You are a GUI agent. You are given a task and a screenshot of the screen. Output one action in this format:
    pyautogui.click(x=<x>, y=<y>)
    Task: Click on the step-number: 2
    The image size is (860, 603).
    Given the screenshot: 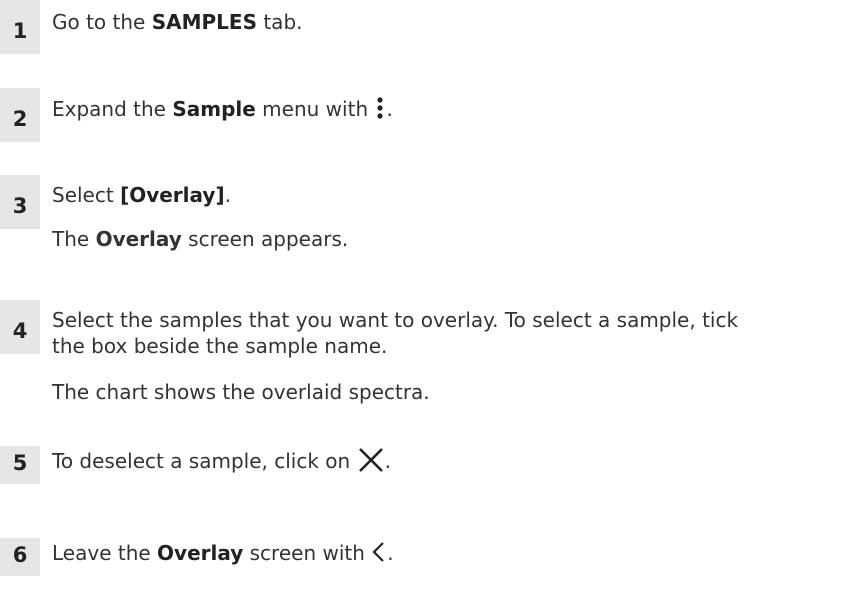 What is the action you would take?
    pyautogui.click(x=20, y=115)
    